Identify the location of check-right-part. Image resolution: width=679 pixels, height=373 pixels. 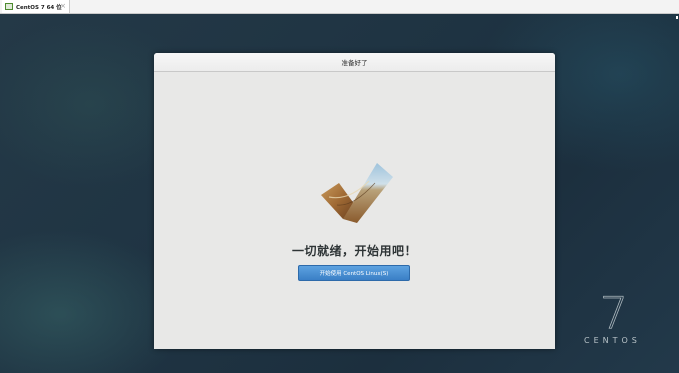
(368, 193).